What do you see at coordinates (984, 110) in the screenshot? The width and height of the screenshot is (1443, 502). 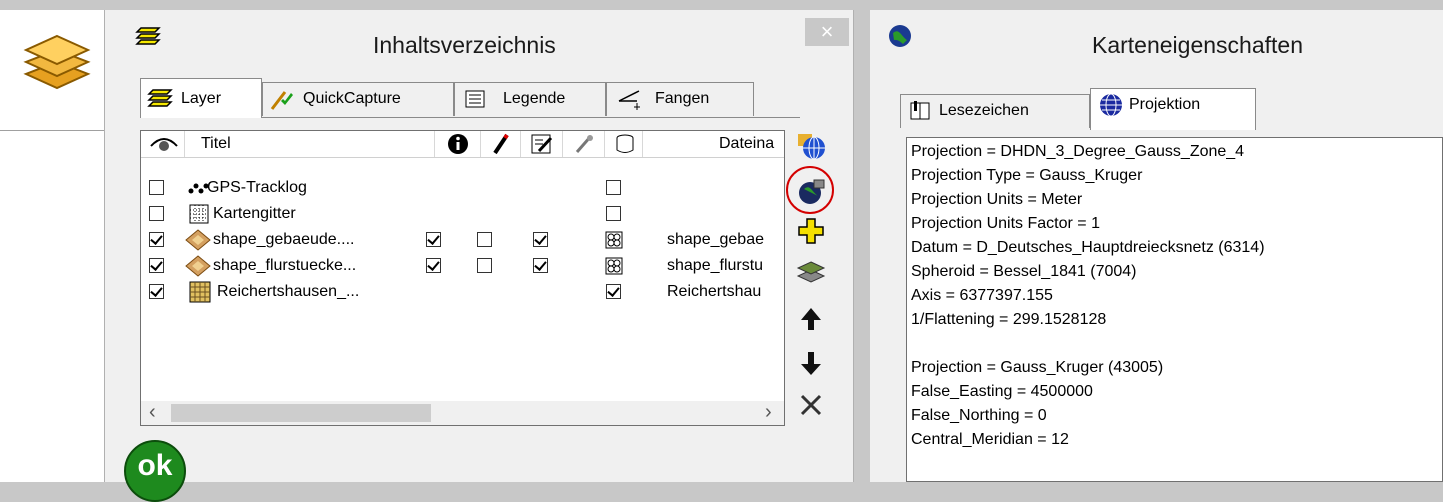 I see `tab-lesezeichen-label: Lesezeichen` at bounding box center [984, 110].